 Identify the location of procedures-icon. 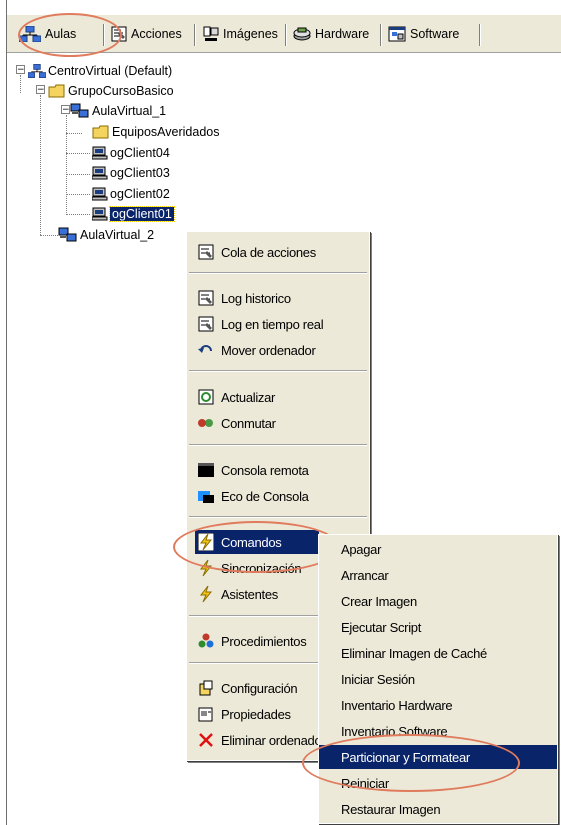
(206, 641).